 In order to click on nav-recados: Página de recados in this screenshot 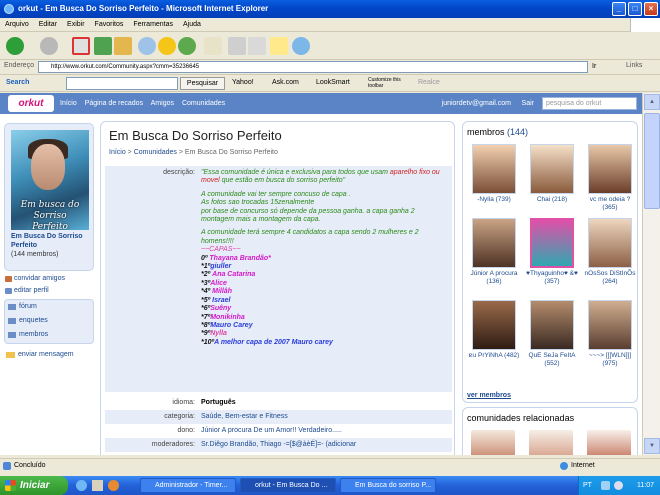, I will do `click(114, 103)`.